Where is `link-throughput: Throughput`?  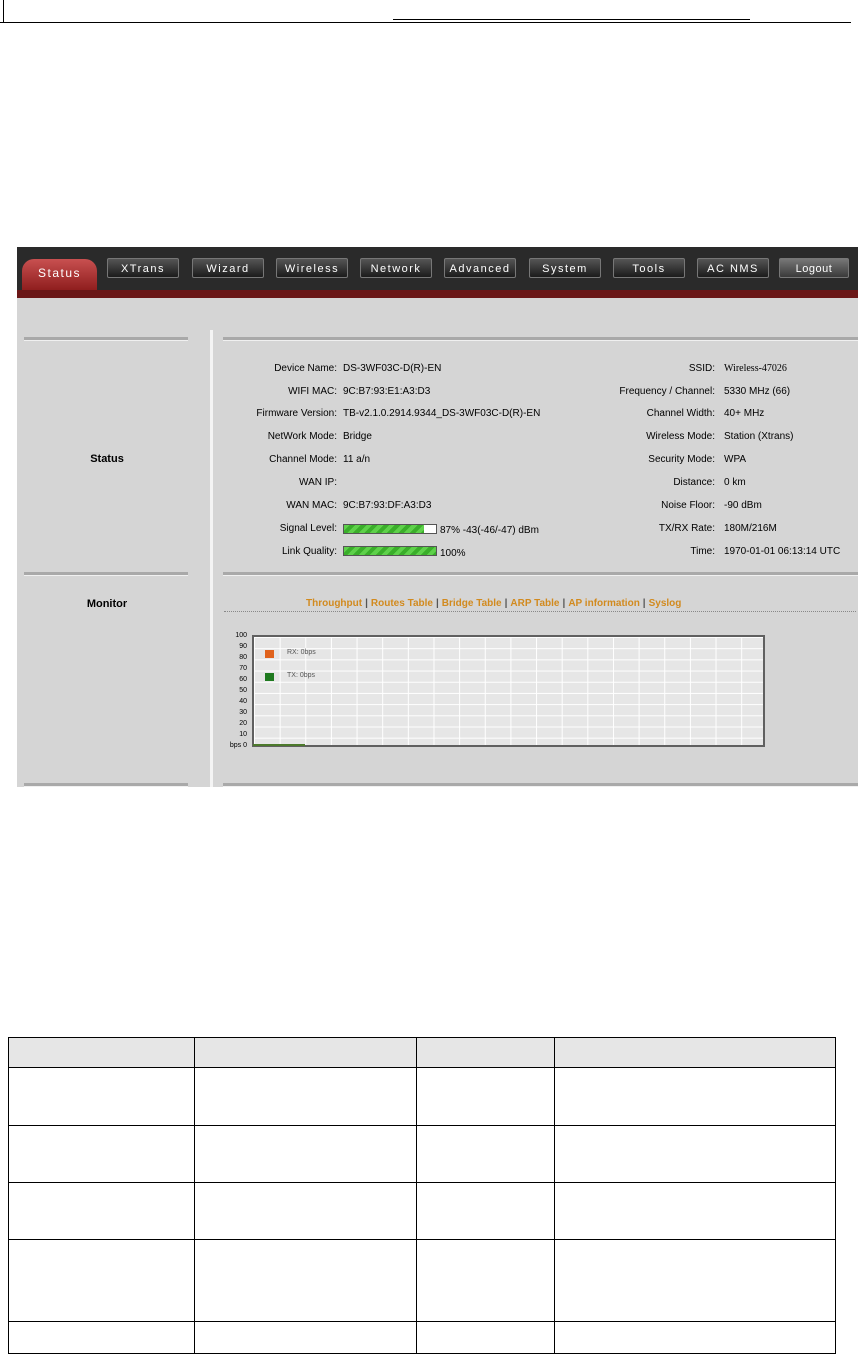 link-throughput: Throughput is located at coordinates (334, 603).